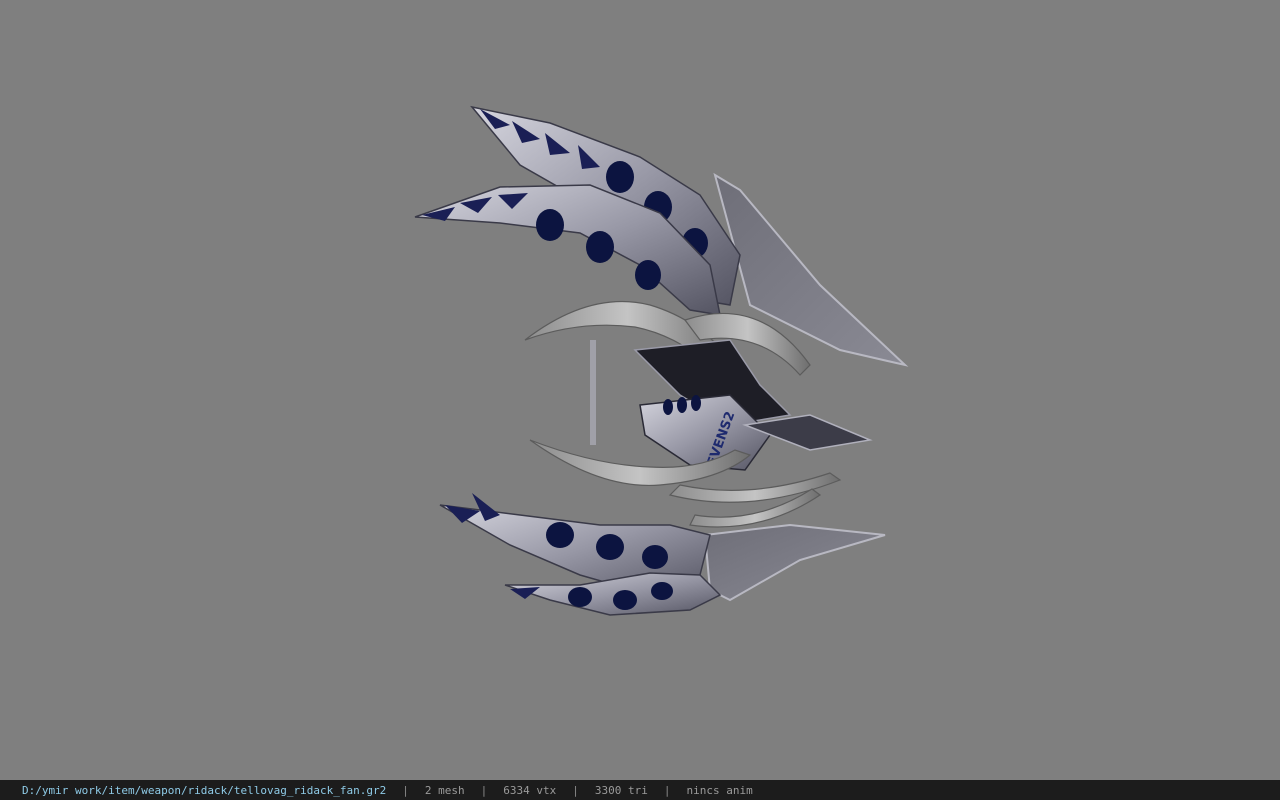  What do you see at coordinates (530, 790) in the screenshot?
I see `vertex-count-text: 6334 vtx` at bounding box center [530, 790].